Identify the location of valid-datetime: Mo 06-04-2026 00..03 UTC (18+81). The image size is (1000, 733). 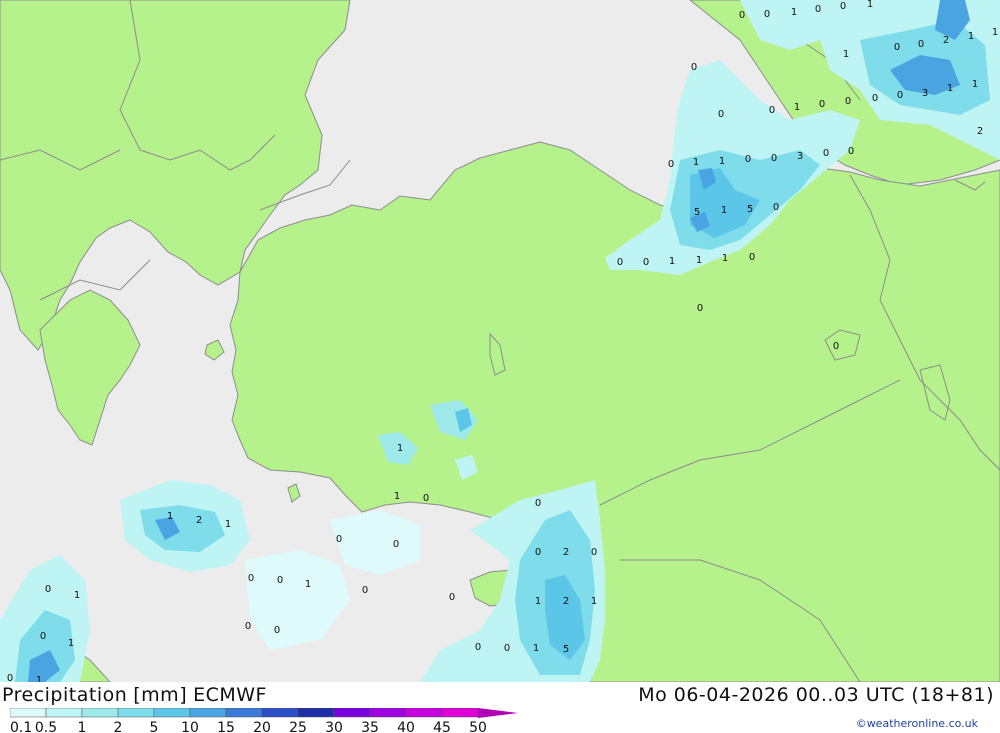
(816, 695).